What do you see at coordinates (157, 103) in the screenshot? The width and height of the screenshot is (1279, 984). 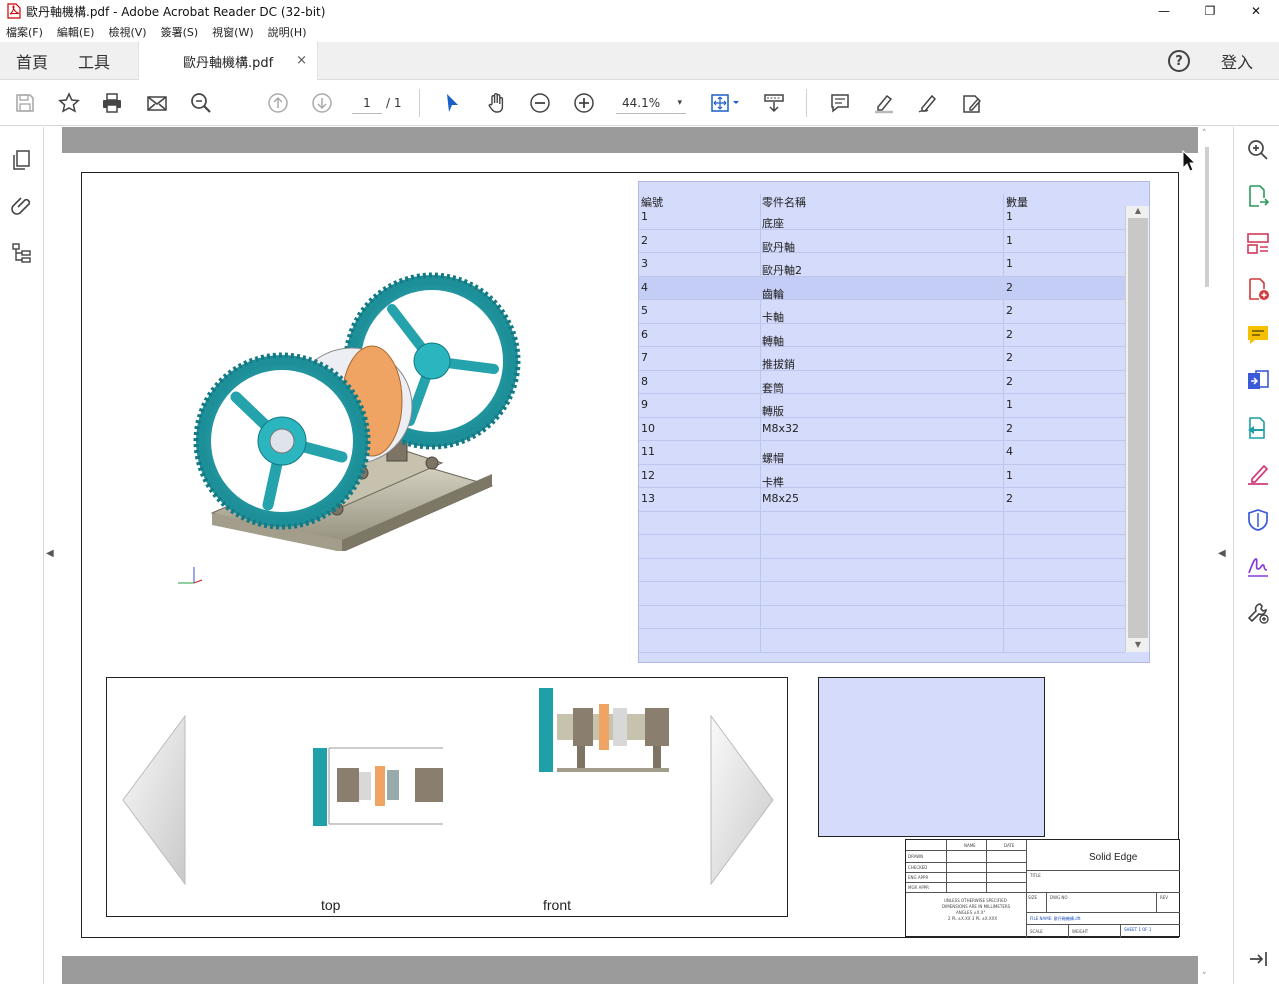 I see `email-icon` at bounding box center [157, 103].